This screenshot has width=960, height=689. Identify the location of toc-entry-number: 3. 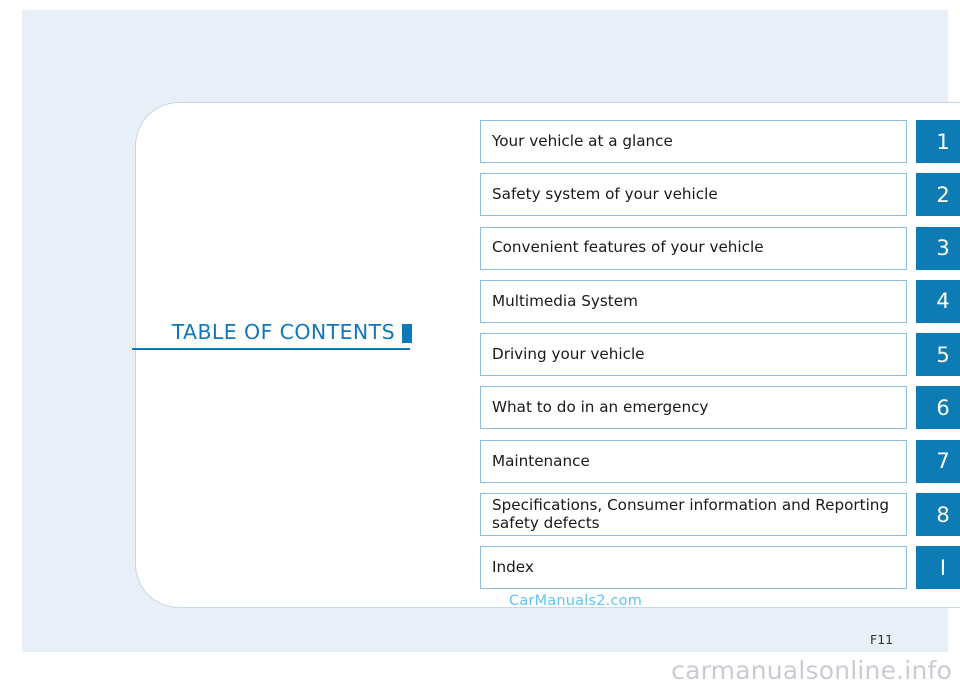
(938, 248).